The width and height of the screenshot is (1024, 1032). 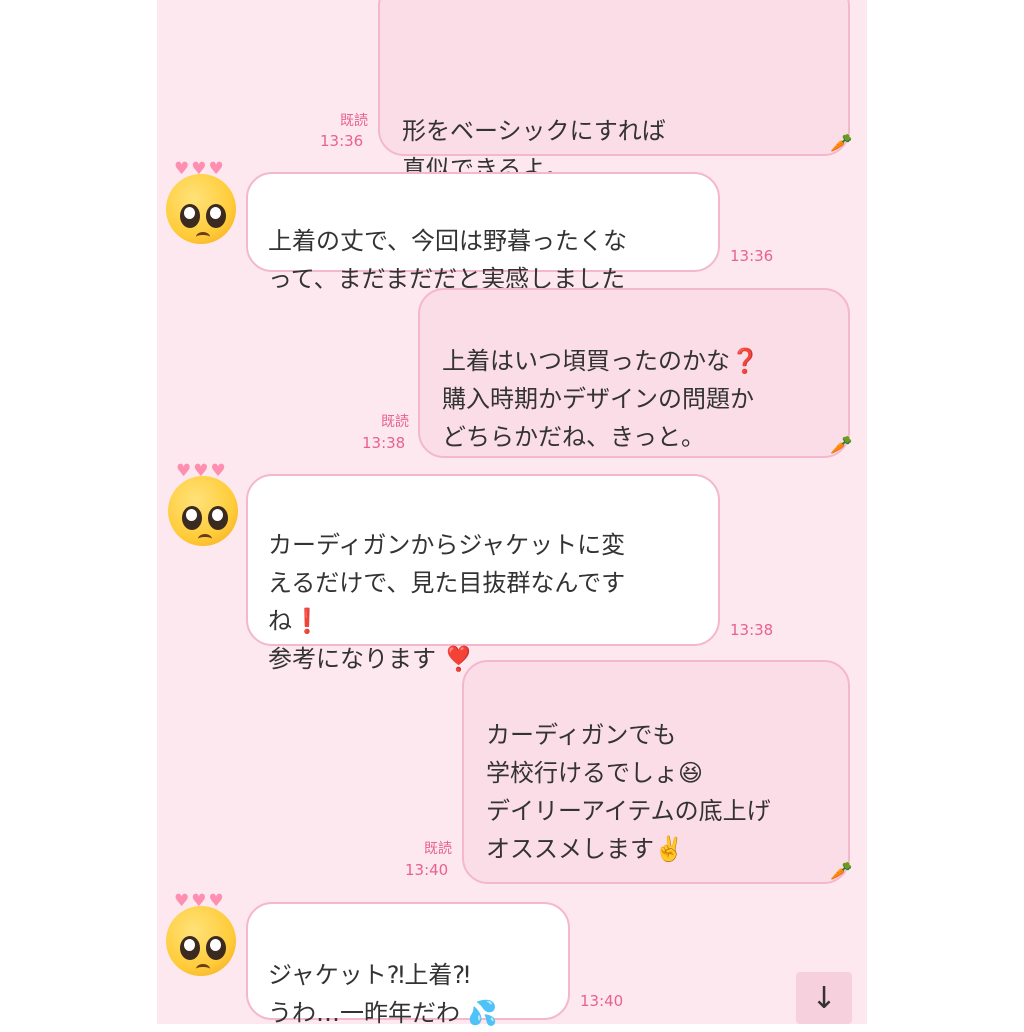 I want to click on message-text: 上着はいつ頃買ったのかな, so click(x=586, y=361).